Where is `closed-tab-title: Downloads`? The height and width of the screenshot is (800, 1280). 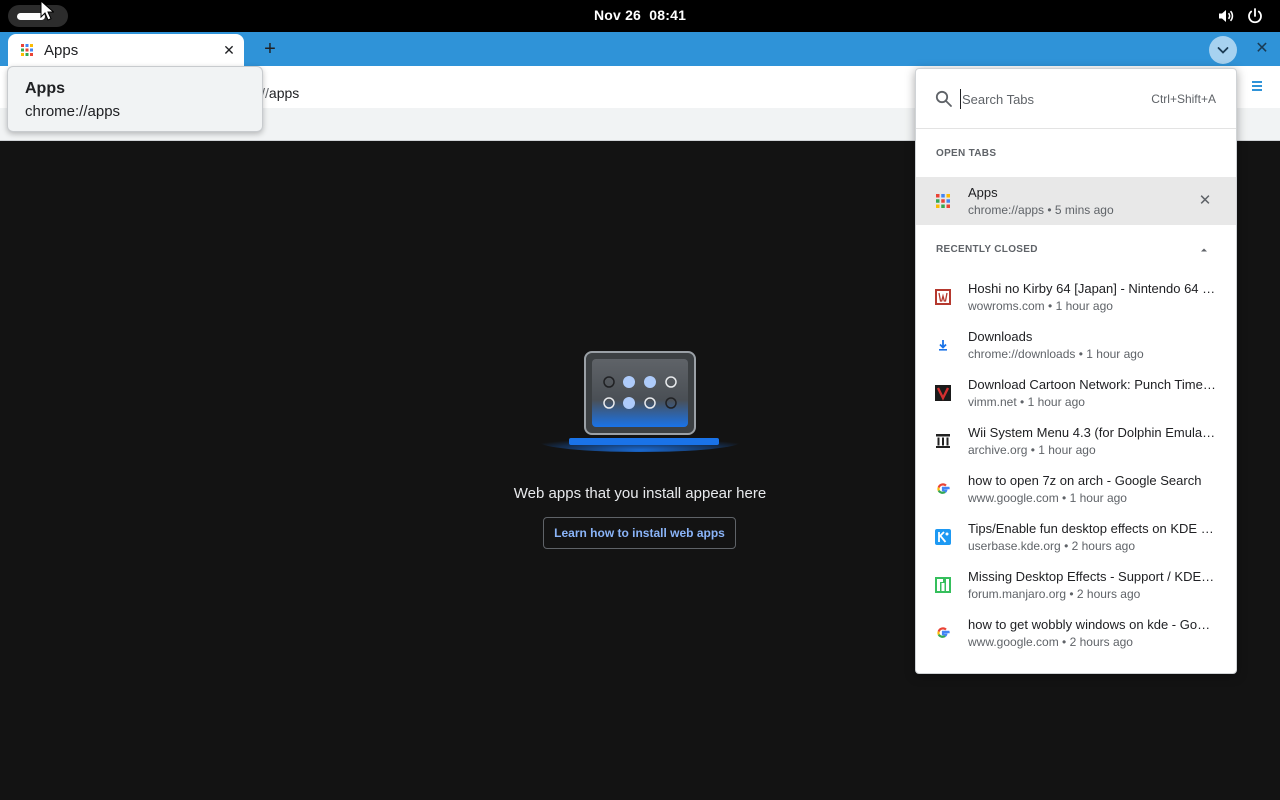
closed-tab-title: Downloads is located at coordinates (1000, 336).